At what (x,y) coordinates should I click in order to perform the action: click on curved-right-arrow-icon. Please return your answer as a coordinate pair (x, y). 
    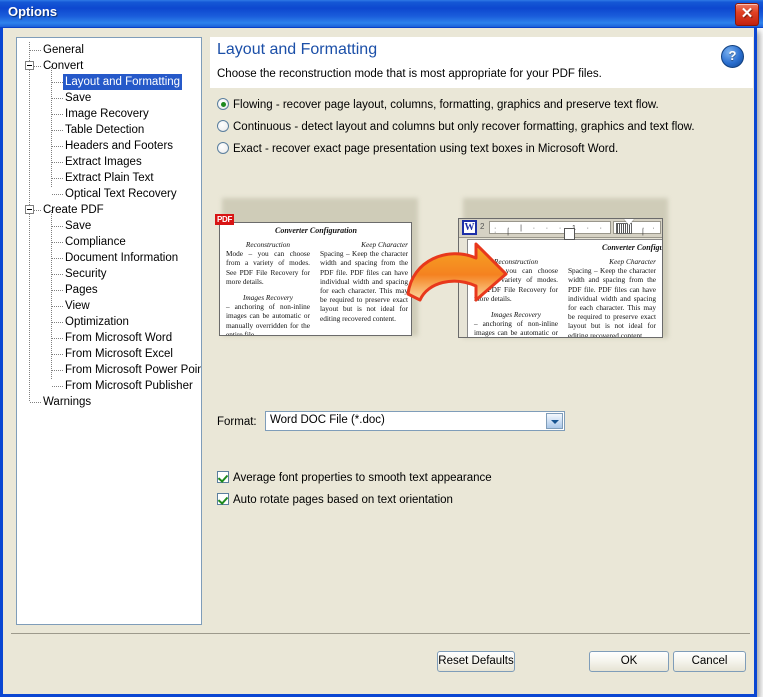
    Looking at the image, I should click on (457, 272).